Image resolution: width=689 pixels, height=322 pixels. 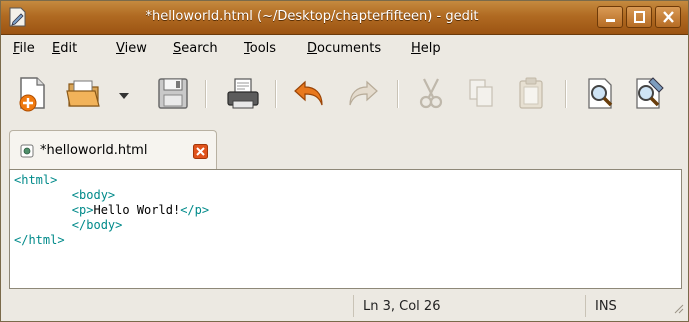 What do you see at coordinates (347, 195) in the screenshot?
I see `code-line: <body>` at bounding box center [347, 195].